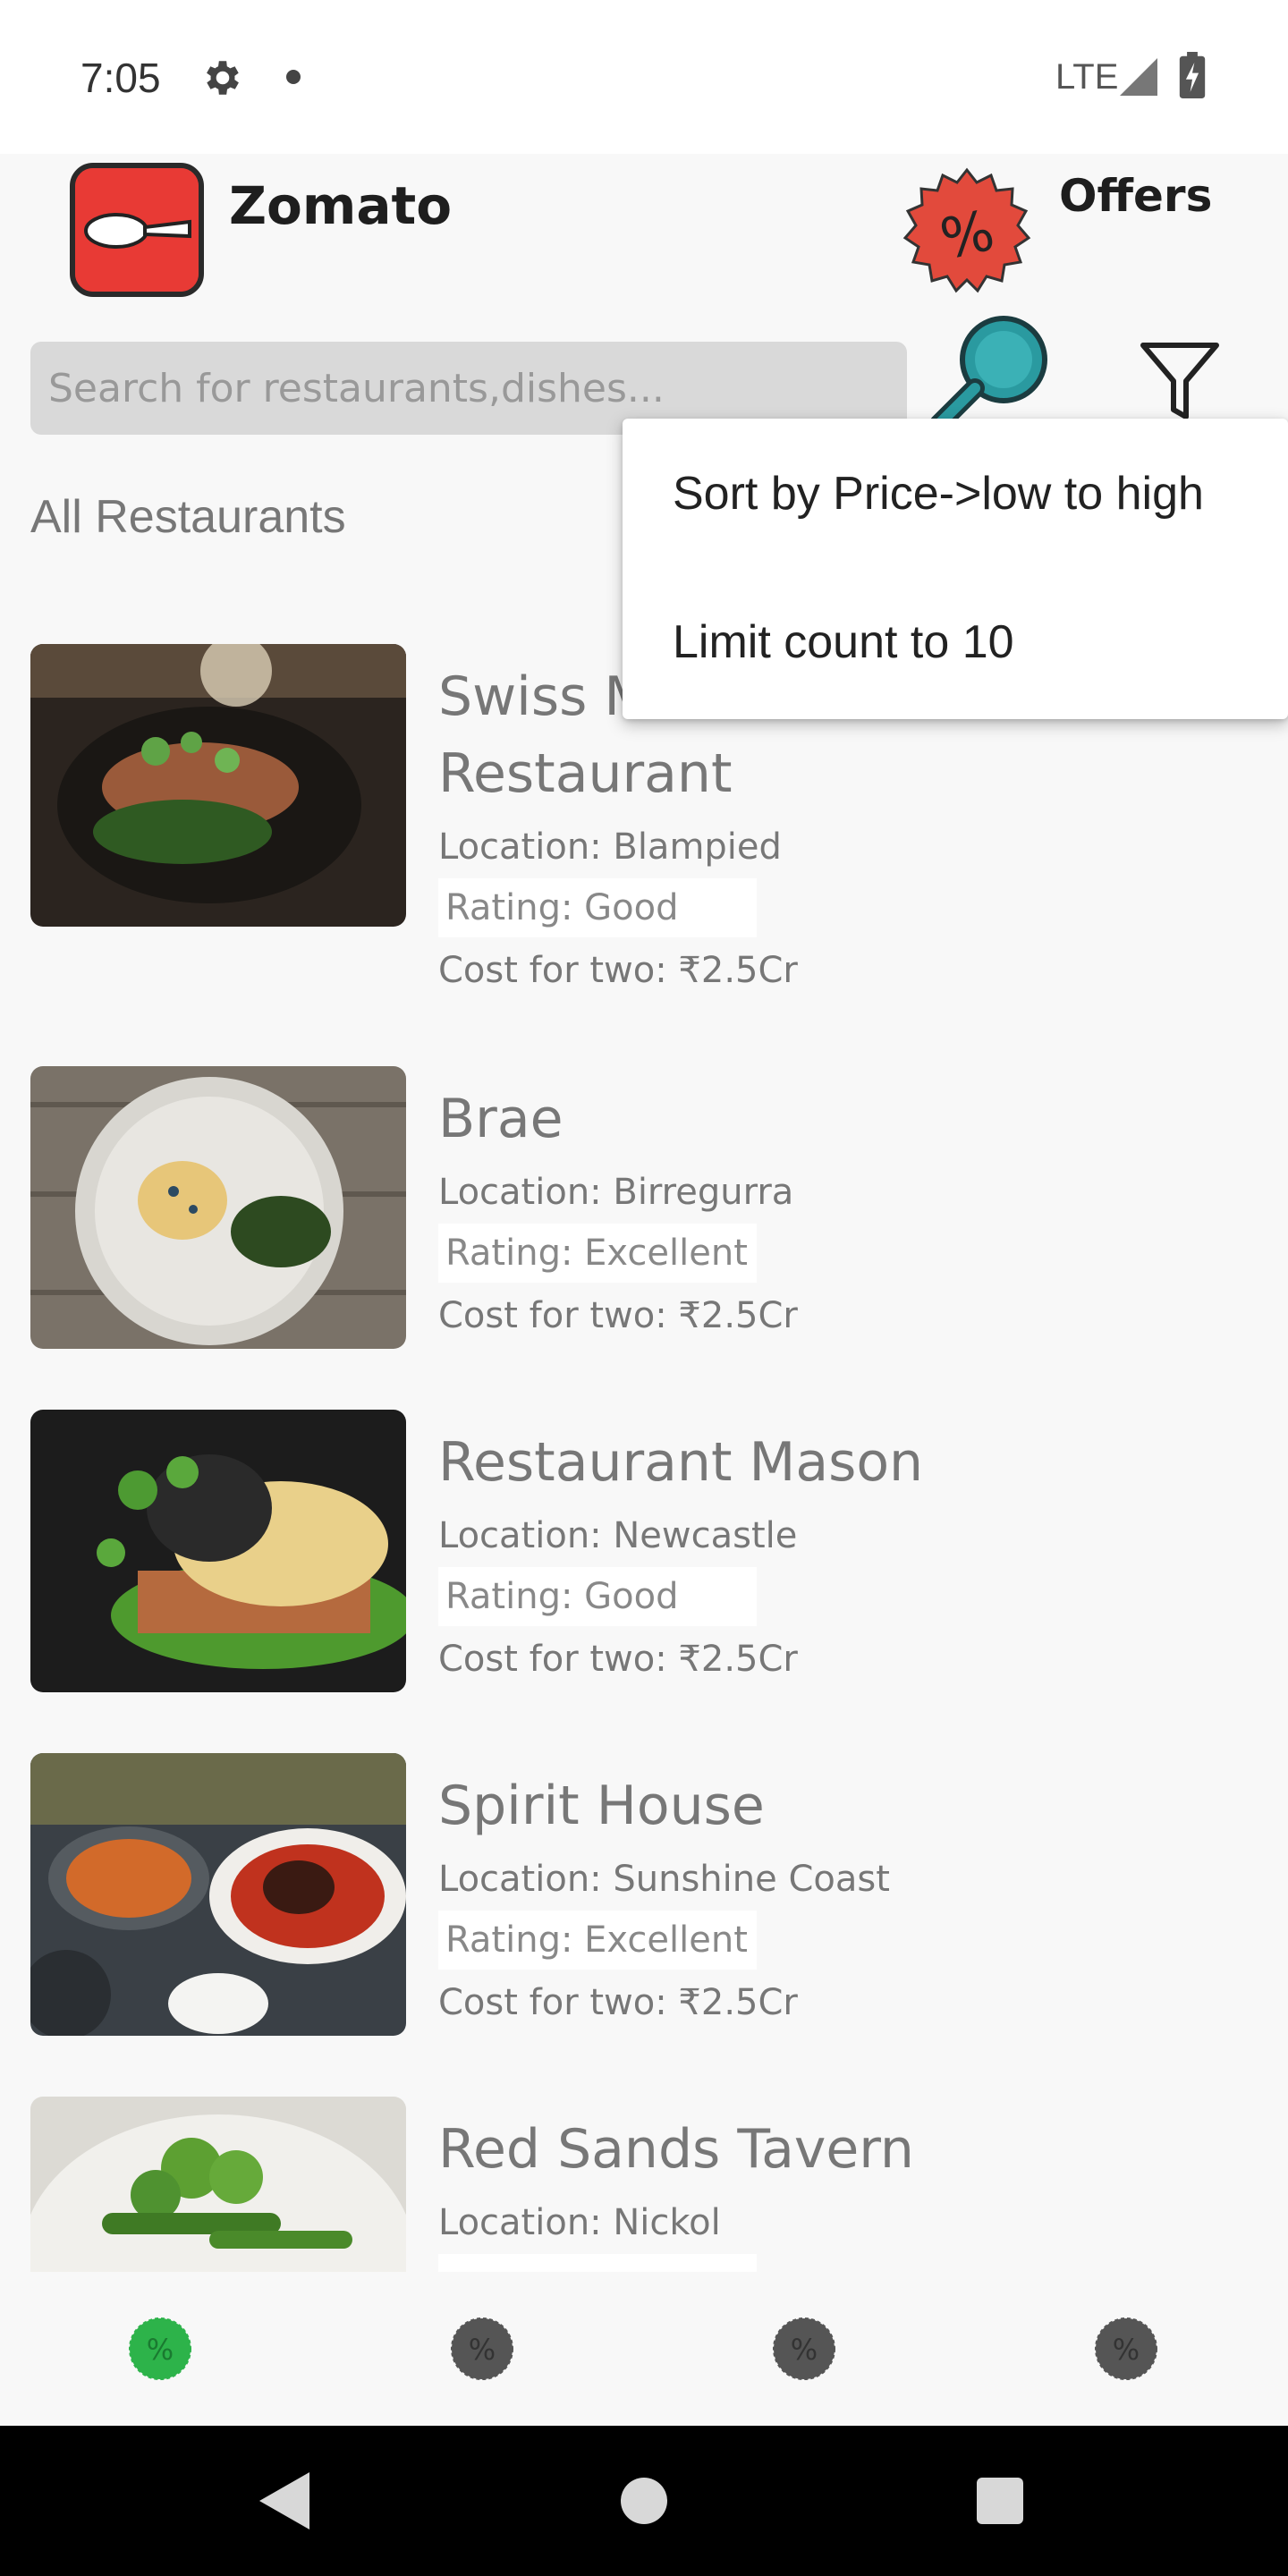 This screenshot has width=1288, height=2576. I want to click on restaurant-name: Spirit House, so click(601, 1806).